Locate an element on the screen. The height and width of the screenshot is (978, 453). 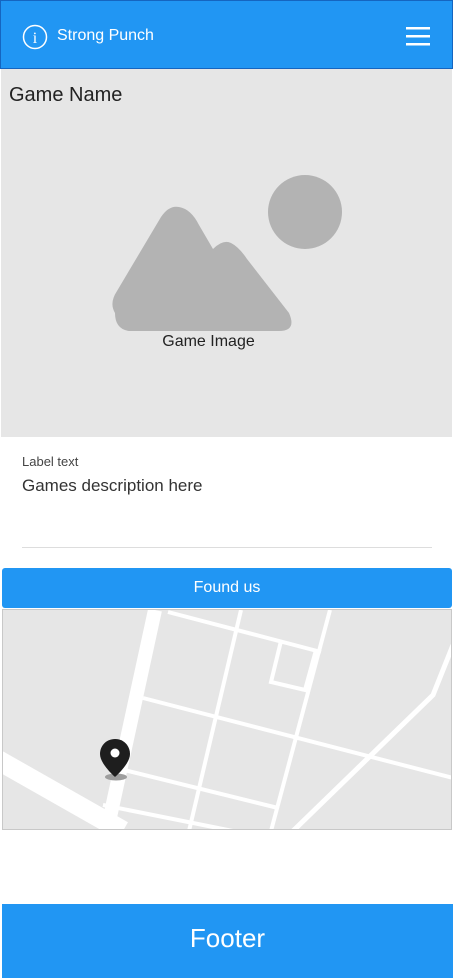
found-us-button: Found us is located at coordinates (227, 588).